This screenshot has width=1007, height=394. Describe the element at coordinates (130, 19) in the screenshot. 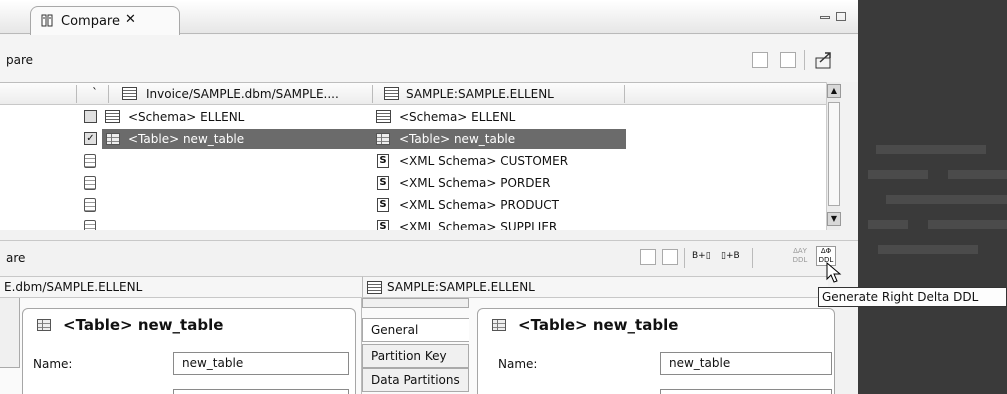

I see `close-icon: ✕` at that location.